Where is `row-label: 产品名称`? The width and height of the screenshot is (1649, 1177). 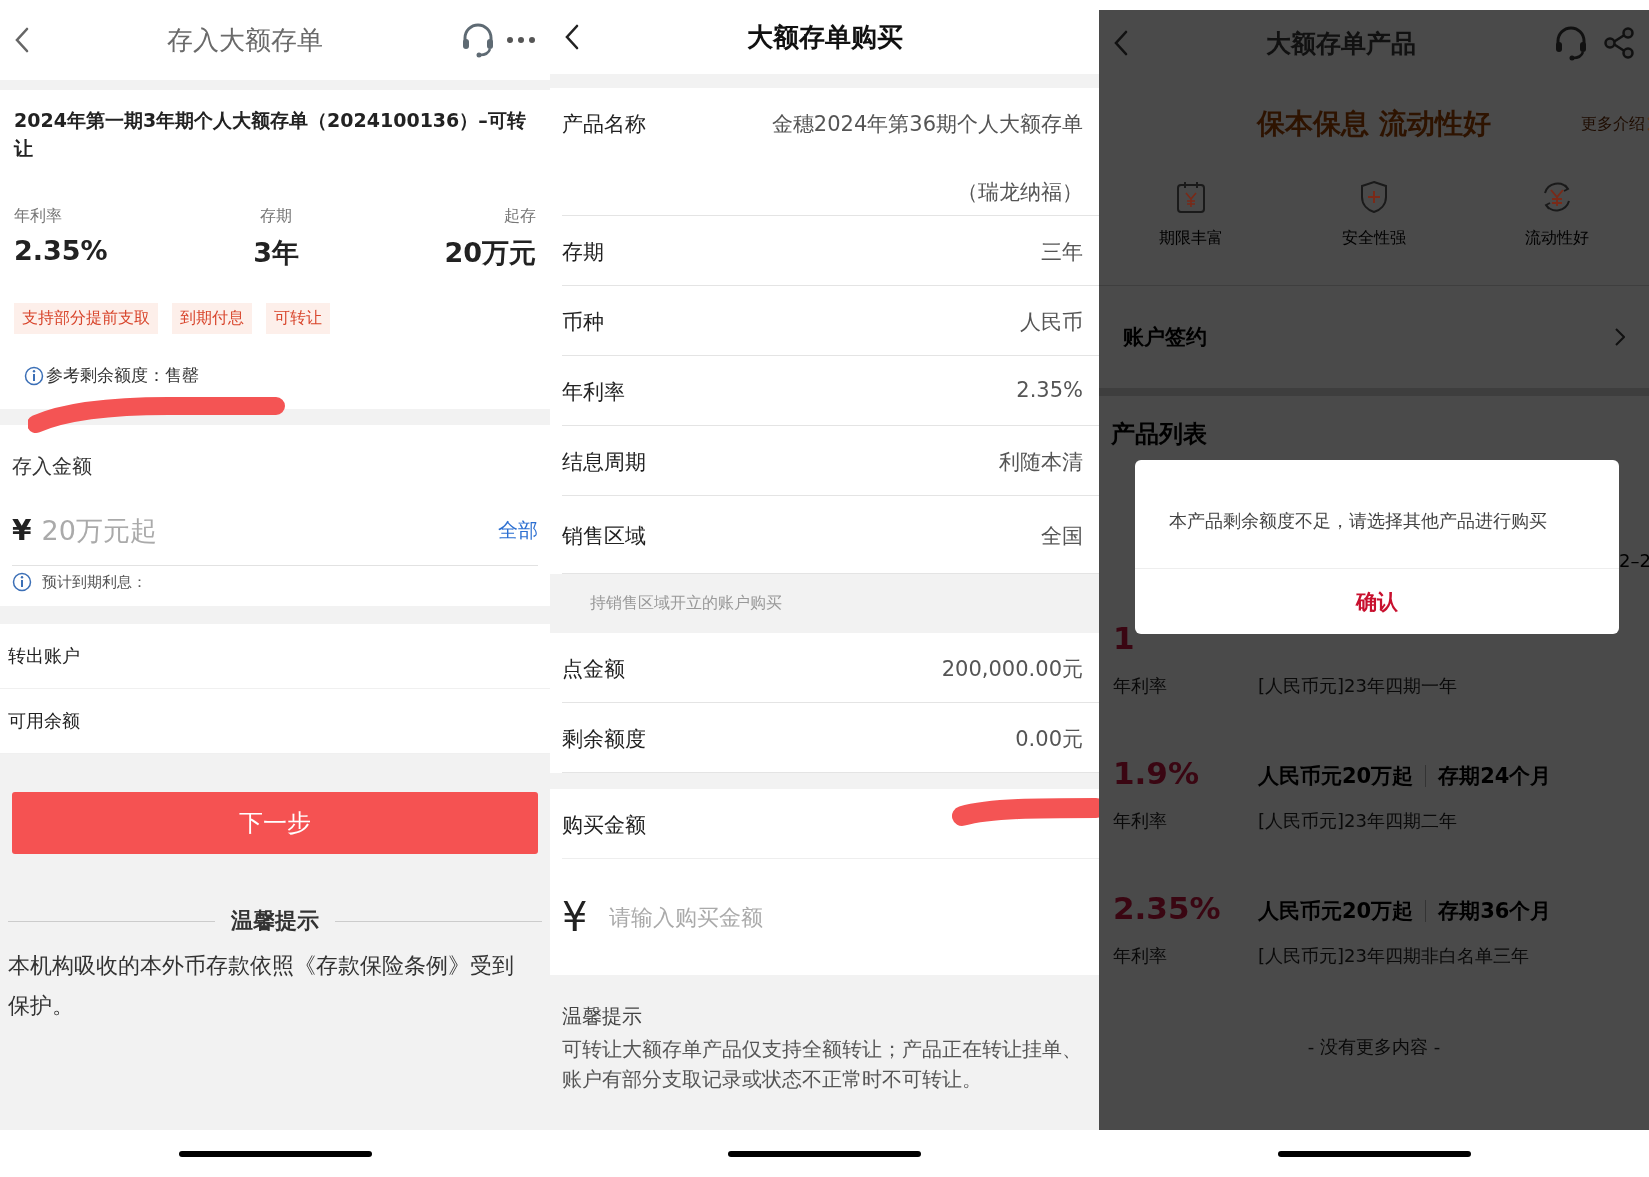 row-label: 产品名称 is located at coordinates (604, 124).